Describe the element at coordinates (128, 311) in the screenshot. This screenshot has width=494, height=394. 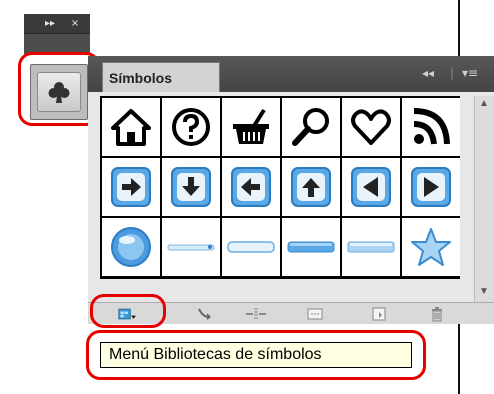
I see `highlight-libraries-menu-button` at that location.